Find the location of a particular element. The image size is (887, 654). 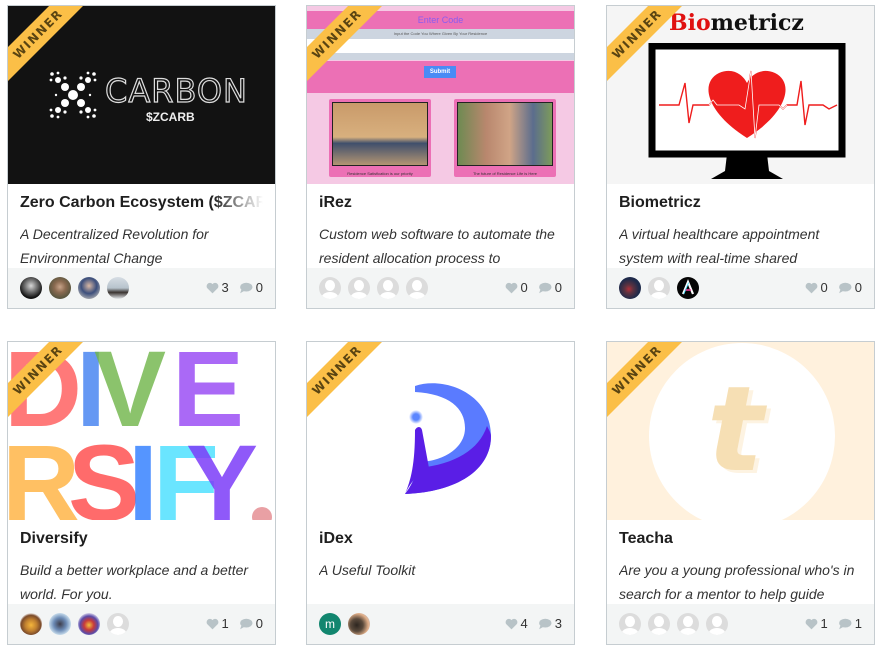

letter-a-logo-icon is located at coordinates (688, 287).